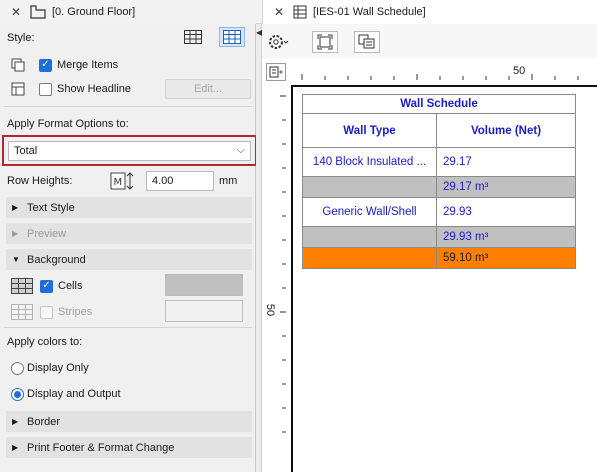 The height and width of the screenshot is (472, 597). Describe the element at coordinates (88, 65) in the screenshot. I see `merge-items-label: Merge Items` at that location.